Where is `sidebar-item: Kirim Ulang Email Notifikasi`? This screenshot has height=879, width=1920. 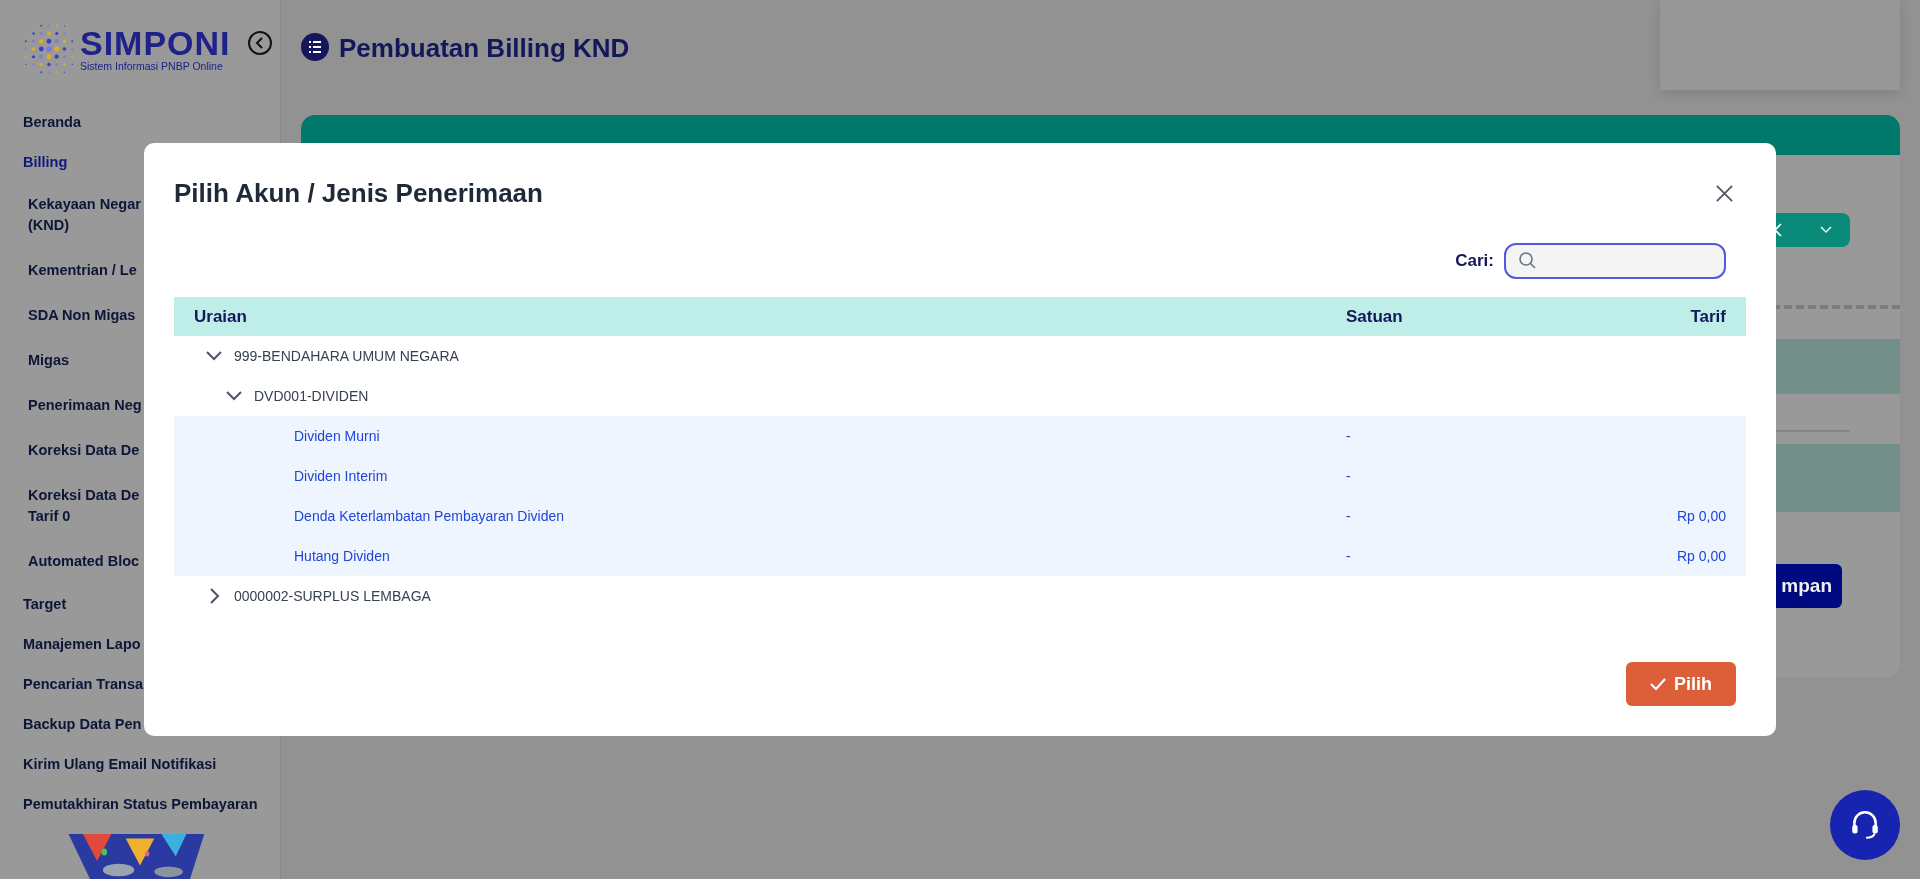
sidebar-item: Kirim Ulang Email Notifikasi is located at coordinates (108, 764).